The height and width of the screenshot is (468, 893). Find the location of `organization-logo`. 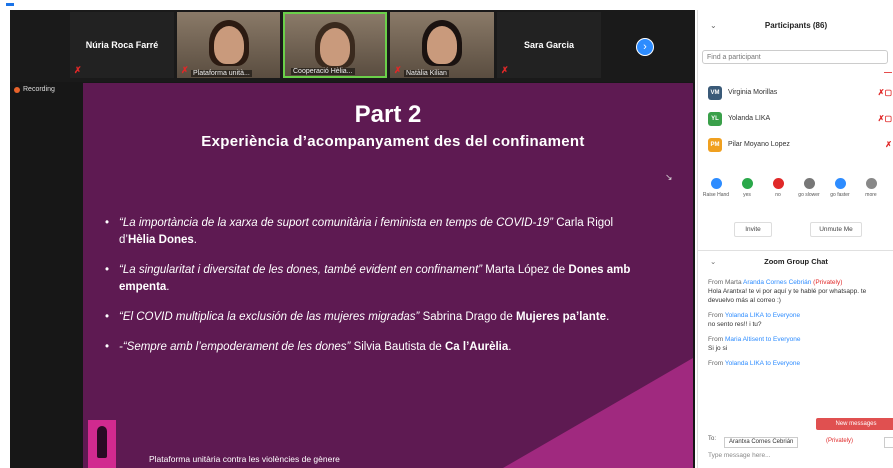

organization-logo is located at coordinates (102, 444).